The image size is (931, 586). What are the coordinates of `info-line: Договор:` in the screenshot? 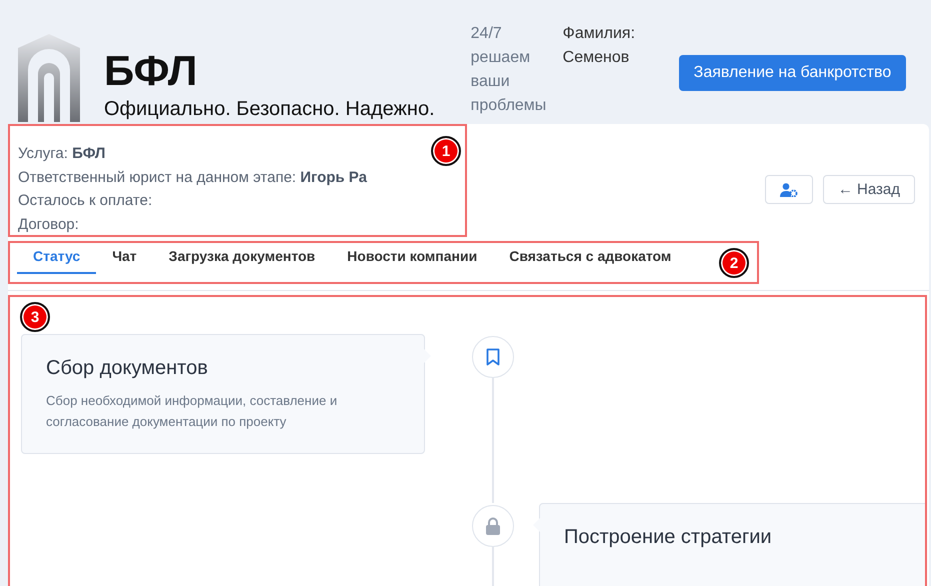 It's located at (48, 224).